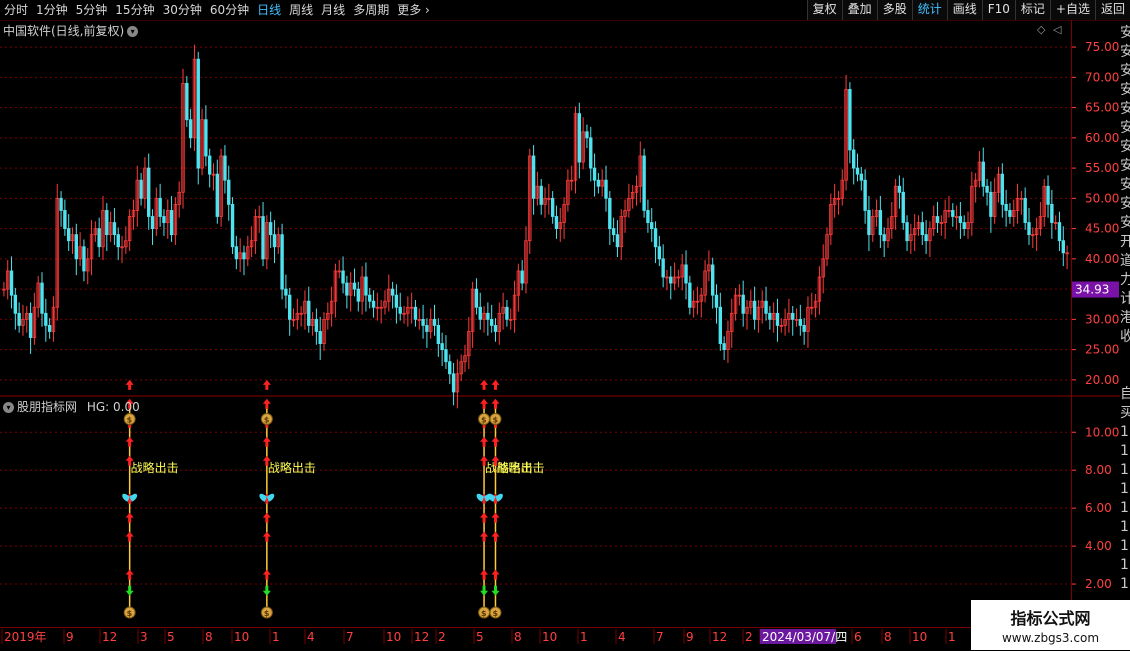 This screenshot has width=1130, height=651. What do you see at coordinates (964, 10) in the screenshot?
I see `tool-button-4: 画线` at bounding box center [964, 10].